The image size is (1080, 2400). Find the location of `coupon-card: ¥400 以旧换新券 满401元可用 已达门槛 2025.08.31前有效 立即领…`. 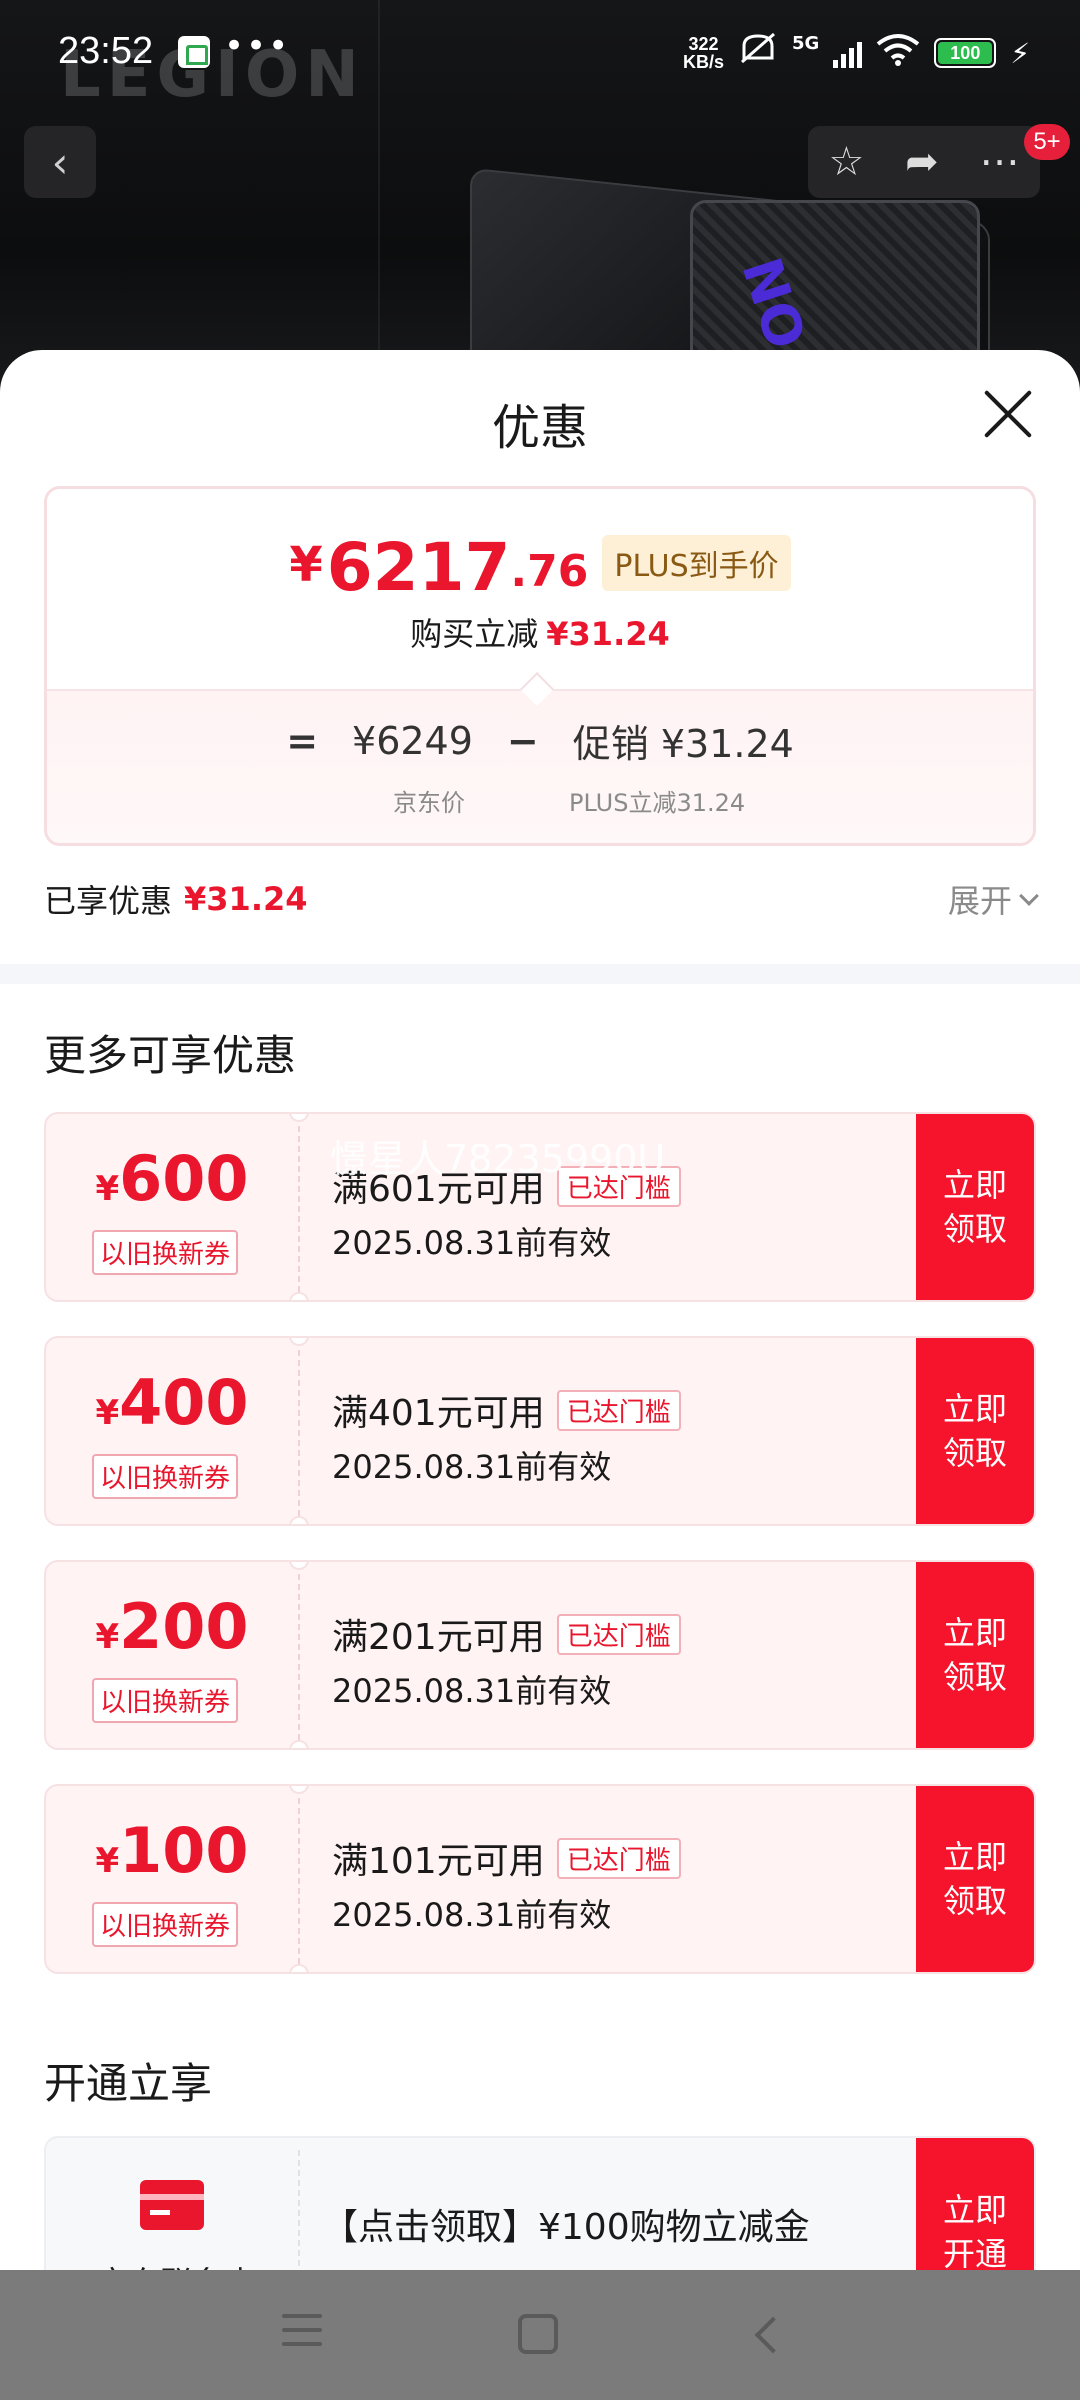

coupon-card: ¥400 以旧换新券 满401元可用 已达门槛 2025.08.31前有效 立即领… is located at coordinates (540, 1431).